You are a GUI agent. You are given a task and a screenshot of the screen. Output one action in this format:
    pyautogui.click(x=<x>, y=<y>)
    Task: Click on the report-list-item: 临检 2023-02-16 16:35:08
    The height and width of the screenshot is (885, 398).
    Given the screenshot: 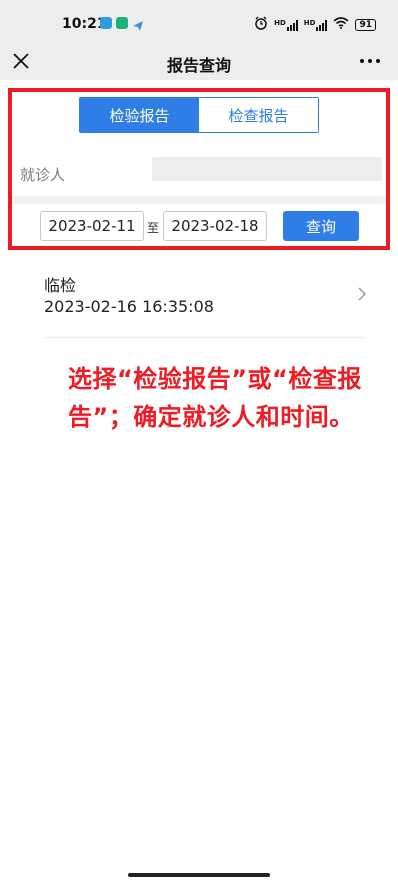 What is the action you would take?
    pyautogui.click(x=199, y=300)
    